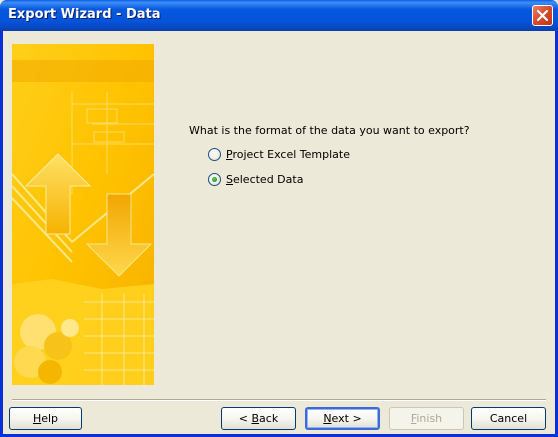 The width and height of the screenshot is (558, 437). I want to click on close-icon, so click(542, 15).